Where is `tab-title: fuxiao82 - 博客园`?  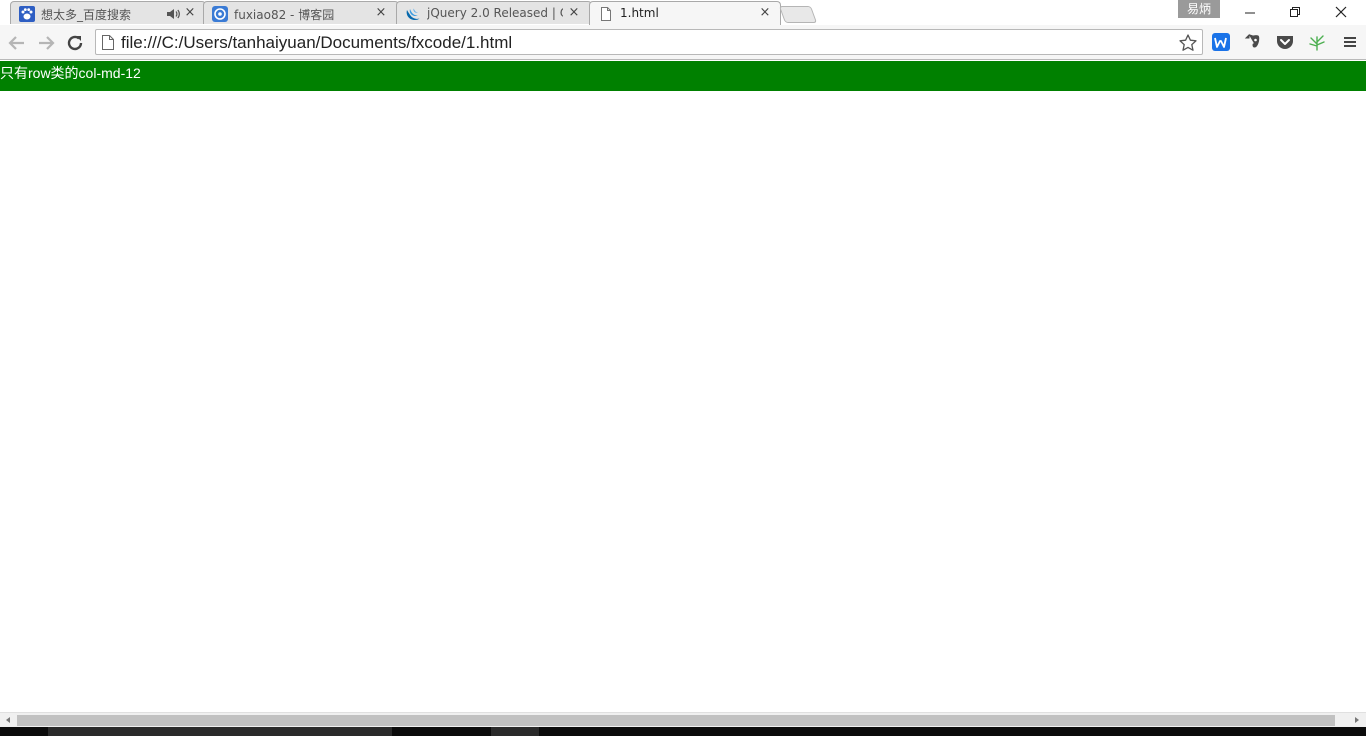
tab-title: fuxiao82 - 博客园 is located at coordinates (284, 15).